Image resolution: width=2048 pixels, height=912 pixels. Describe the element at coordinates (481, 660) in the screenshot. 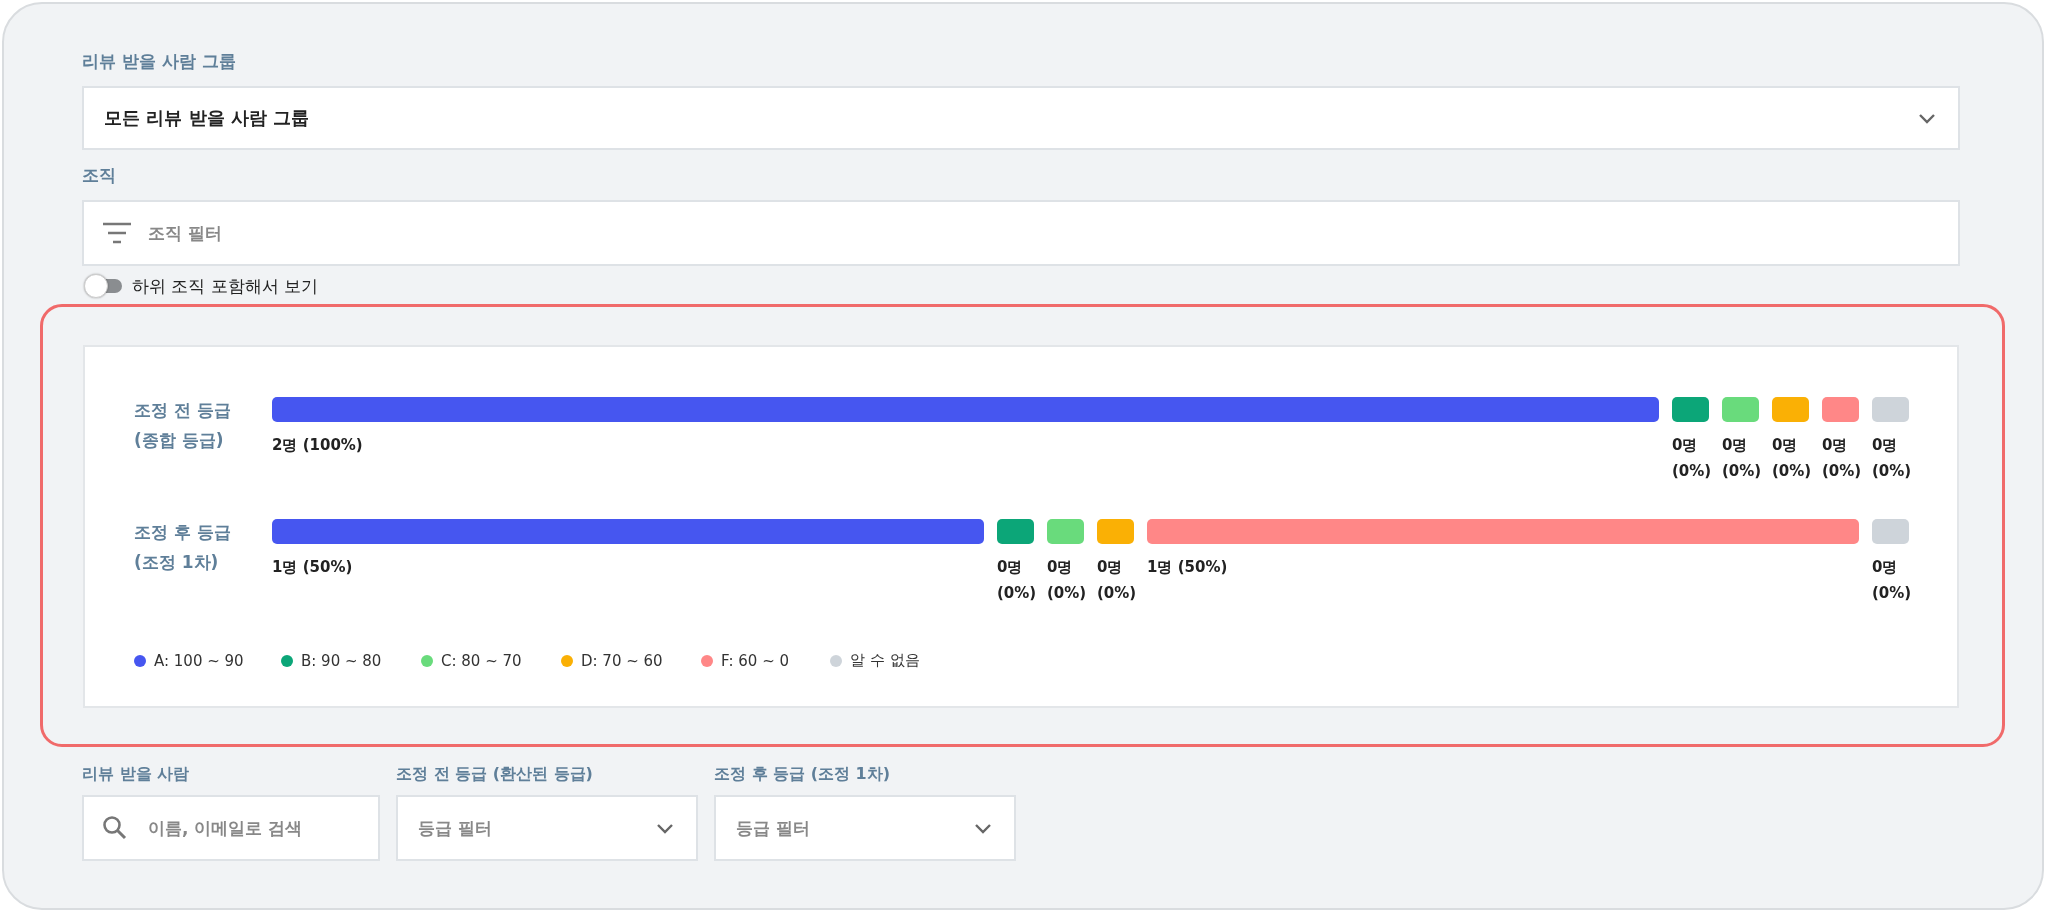

I see `legend-label: C: 80 ~ 70` at that location.